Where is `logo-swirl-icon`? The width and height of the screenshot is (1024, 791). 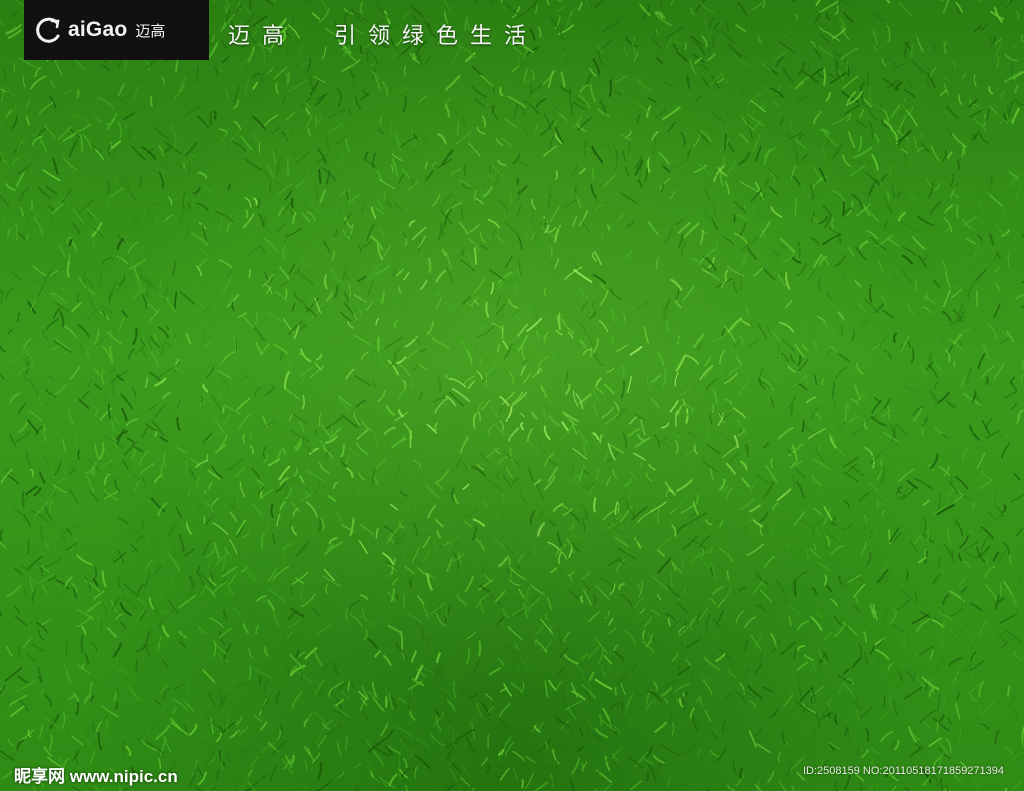 logo-swirl-icon is located at coordinates (48, 30).